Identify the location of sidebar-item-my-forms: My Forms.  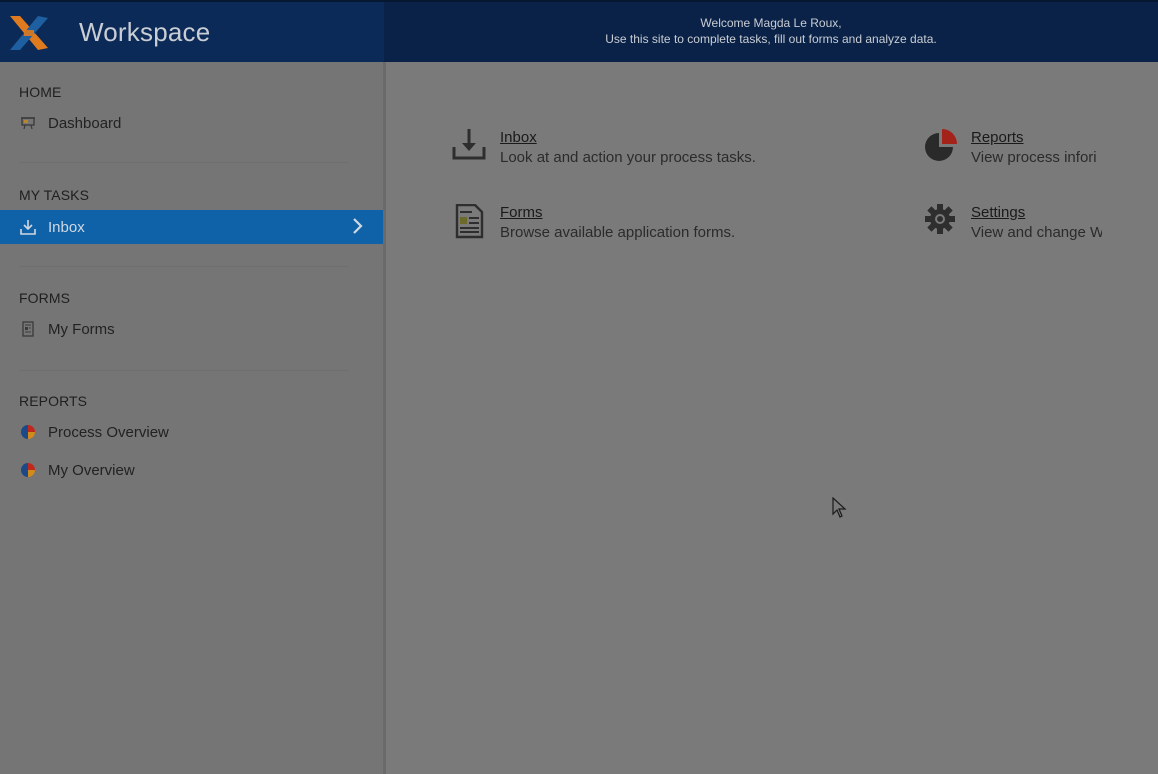
(191, 329).